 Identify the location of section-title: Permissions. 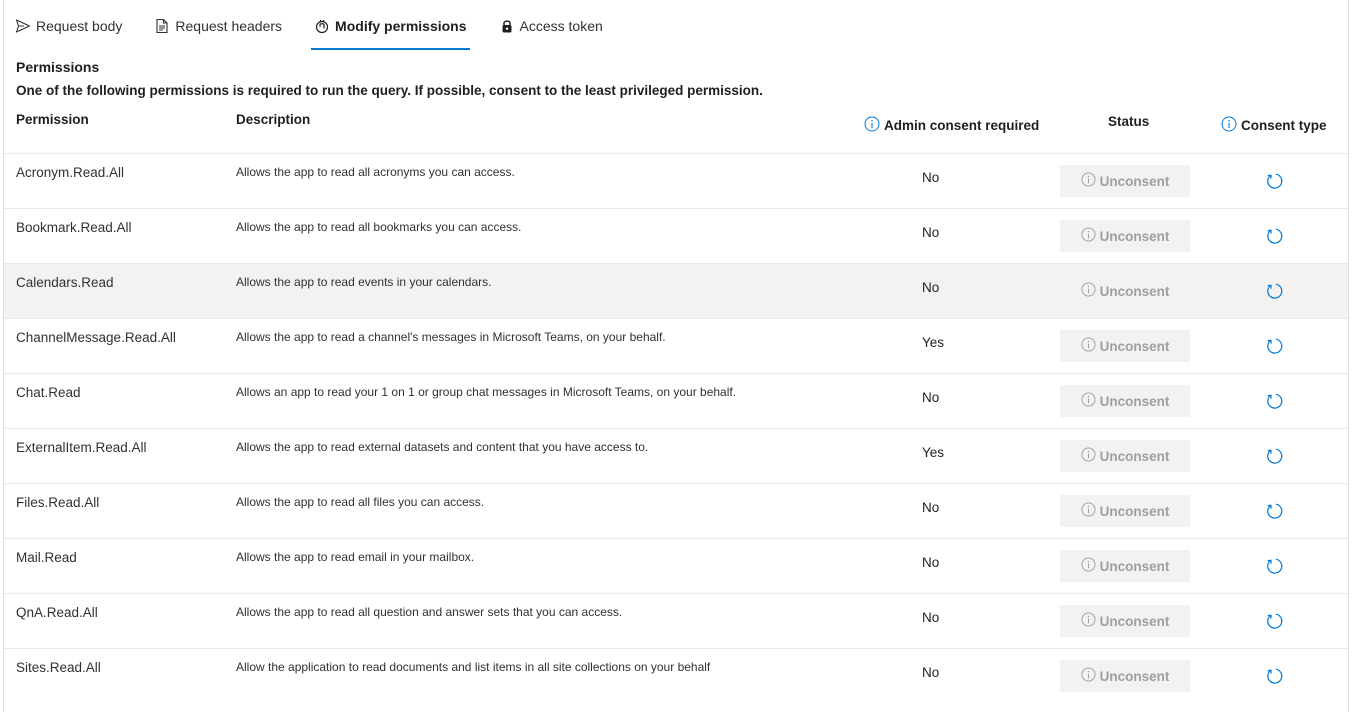
(58, 67).